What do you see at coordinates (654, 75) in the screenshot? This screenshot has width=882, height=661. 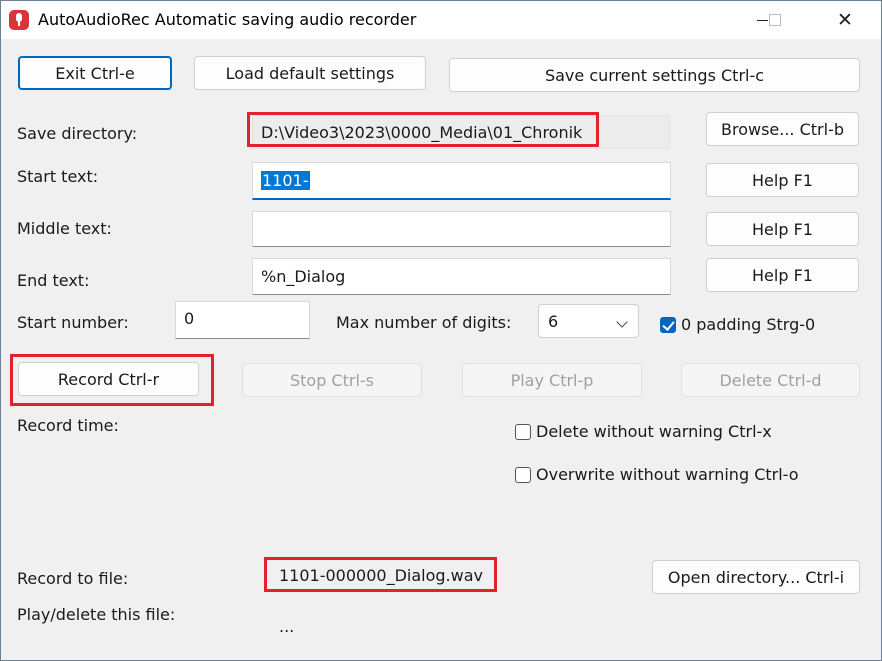 I see `save-settings-button: Save current settings Ctrl-c` at bounding box center [654, 75].